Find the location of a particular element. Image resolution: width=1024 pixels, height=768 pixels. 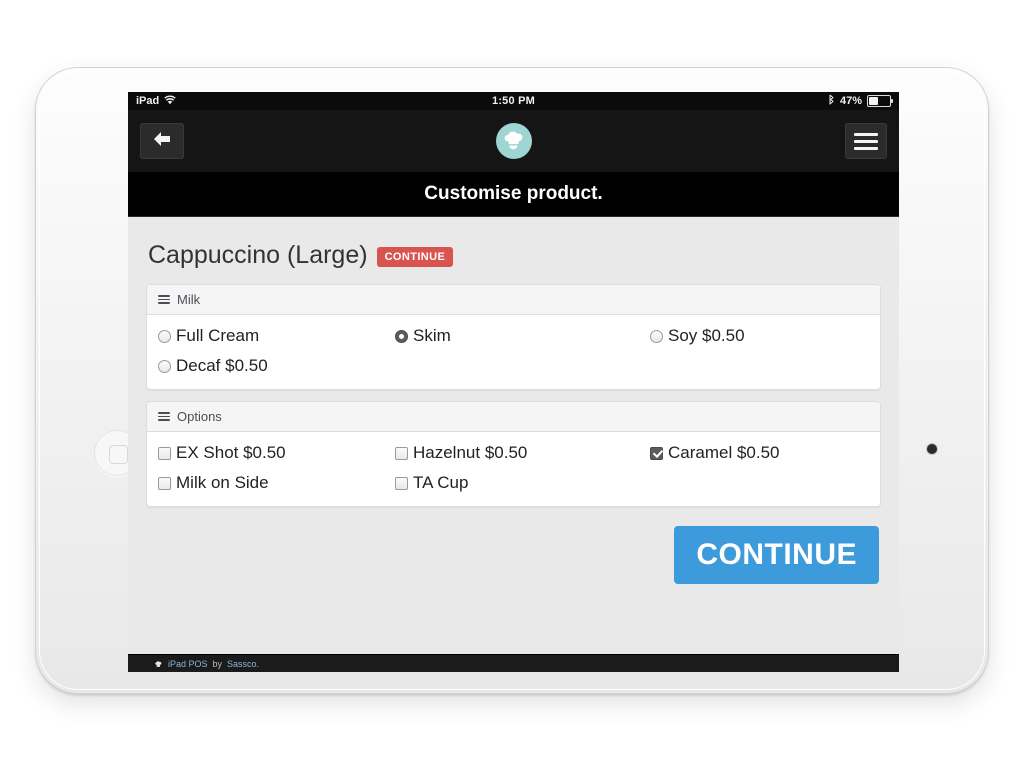

milk-option-label: Skim is located at coordinates (432, 335).